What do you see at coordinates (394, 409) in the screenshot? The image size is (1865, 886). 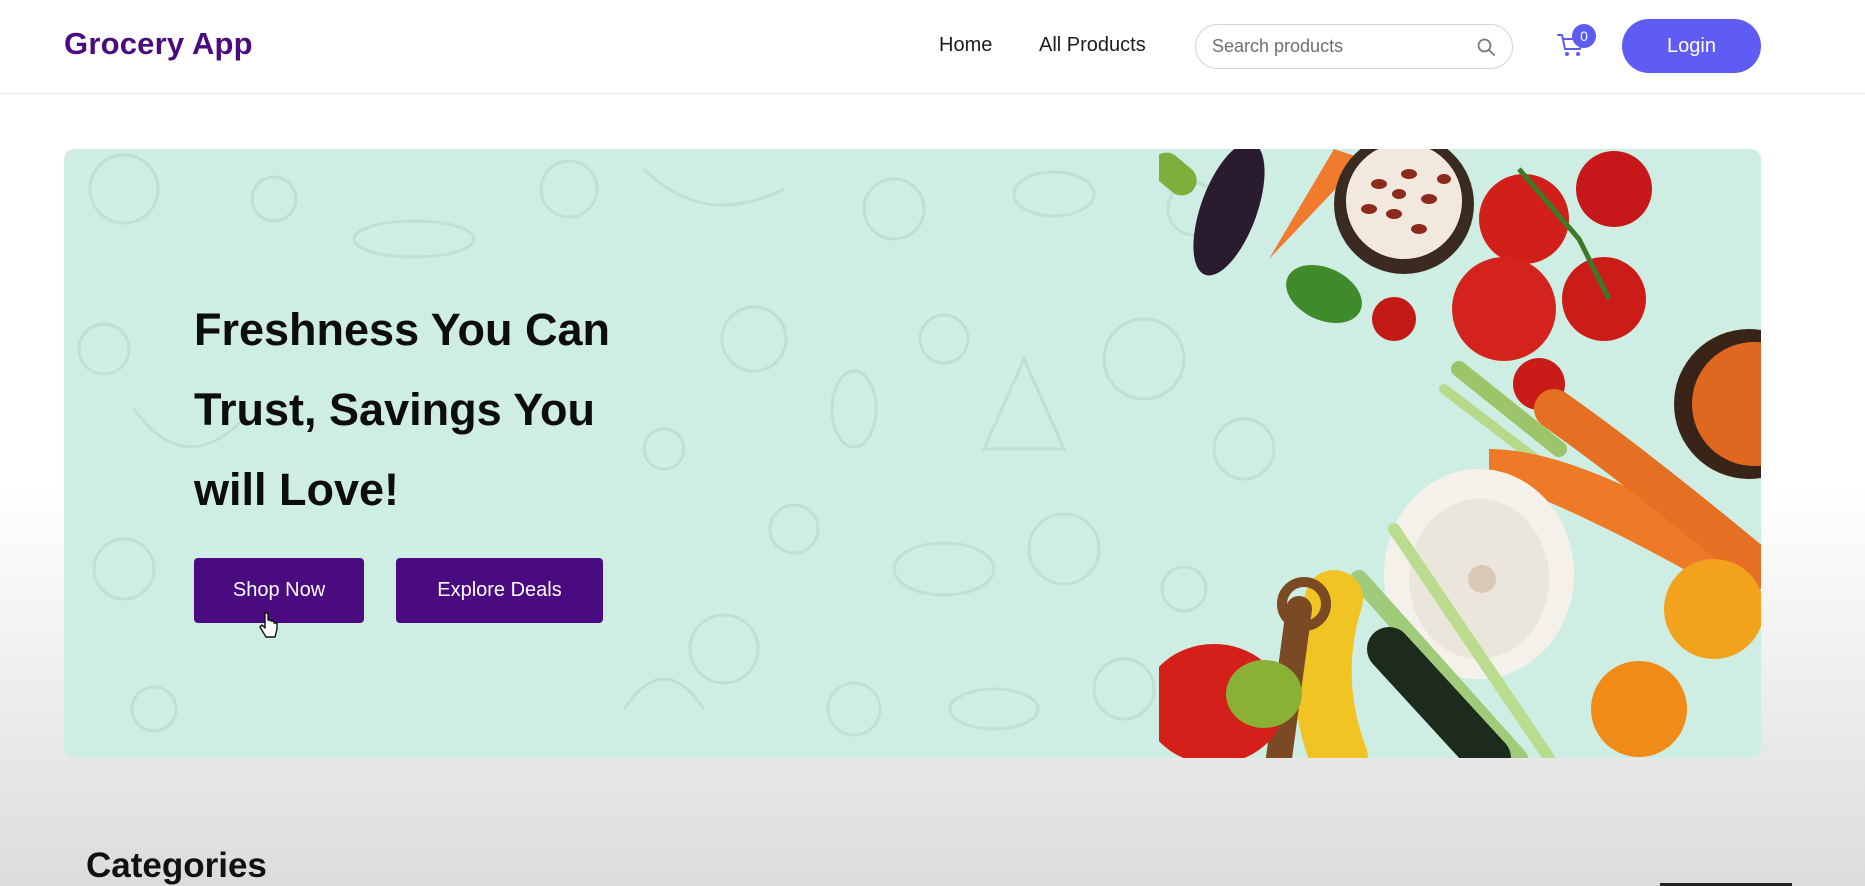 I see `hero-title-line-2: Trust, Savings You` at bounding box center [394, 409].